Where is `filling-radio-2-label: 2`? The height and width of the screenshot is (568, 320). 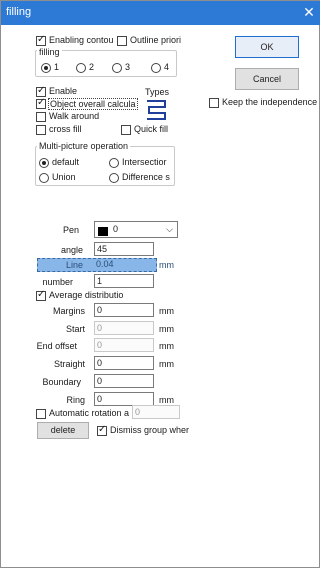 filling-radio-2-label: 2 is located at coordinates (92, 67).